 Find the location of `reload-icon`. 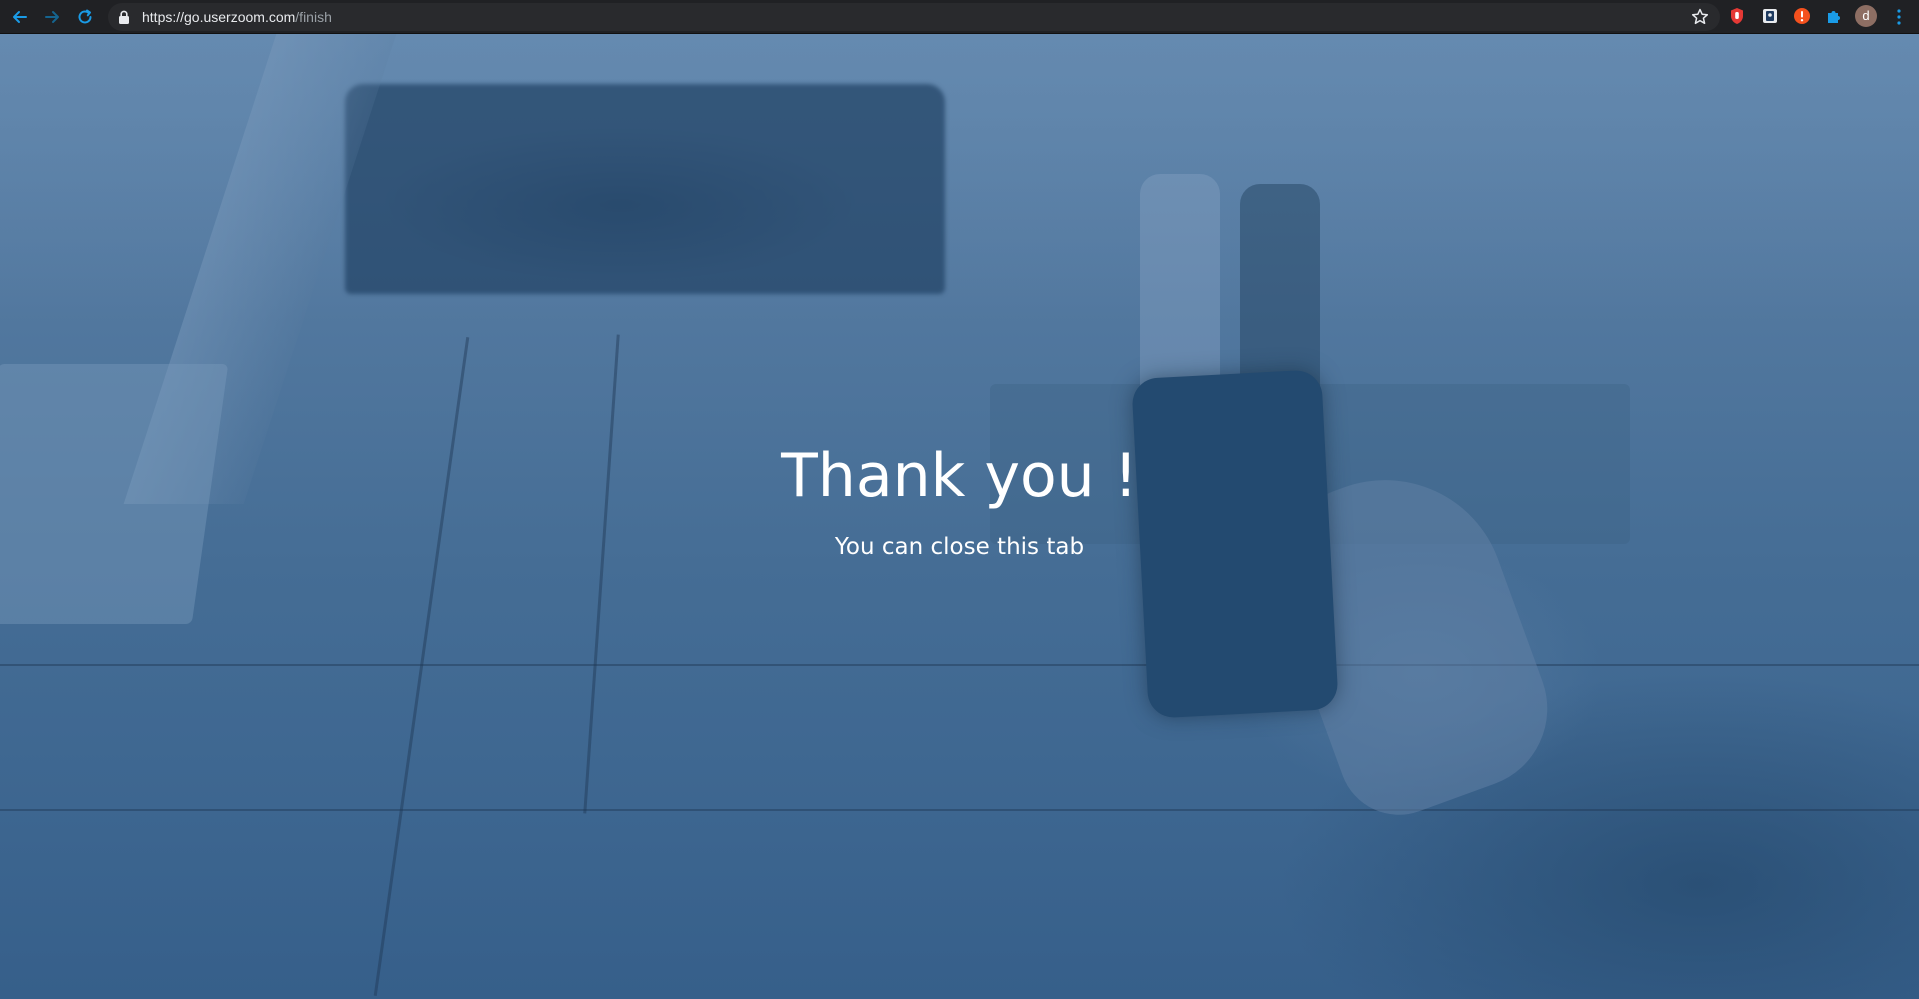

reload-icon is located at coordinates (85, 16).